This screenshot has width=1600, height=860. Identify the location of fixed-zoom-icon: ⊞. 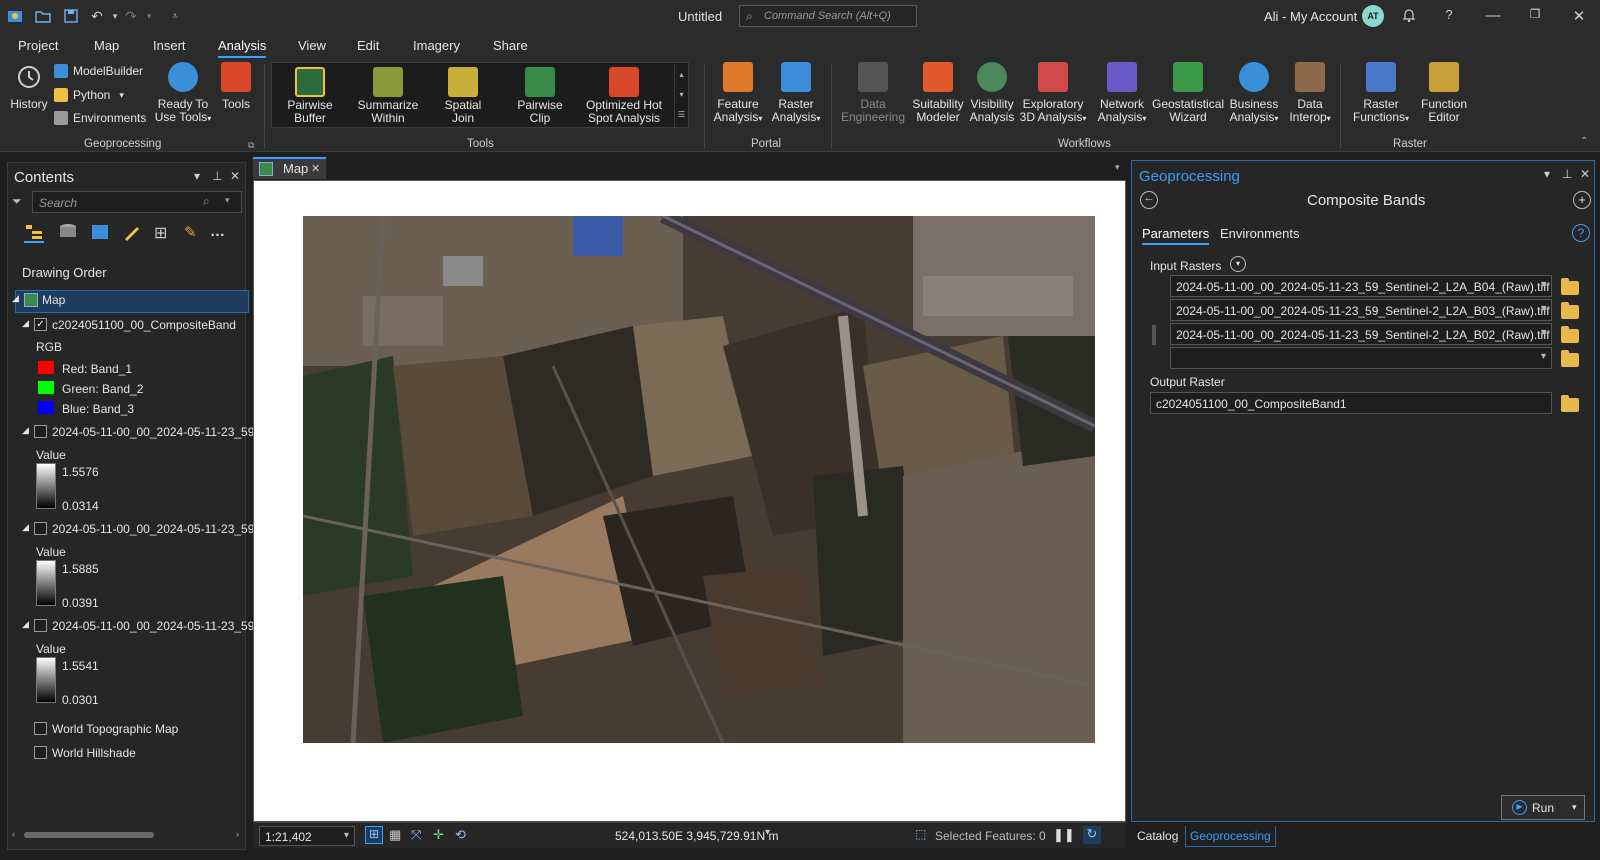
(374, 835).